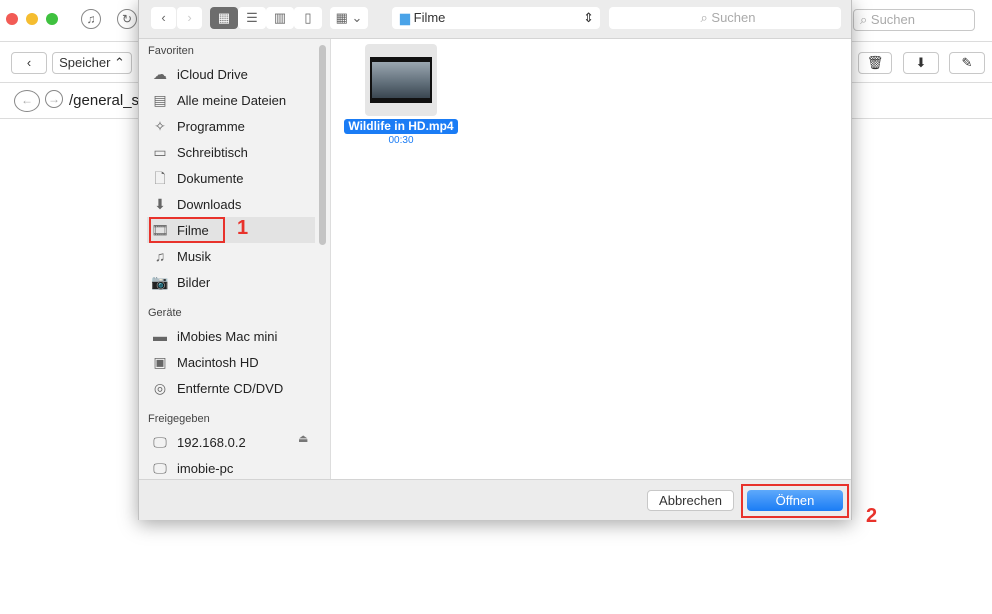 Image resolution: width=992 pixels, height=614 pixels. What do you see at coordinates (230, 388) in the screenshot?
I see `label: Entfernte CD/DVD` at bounding box center [230, 388].